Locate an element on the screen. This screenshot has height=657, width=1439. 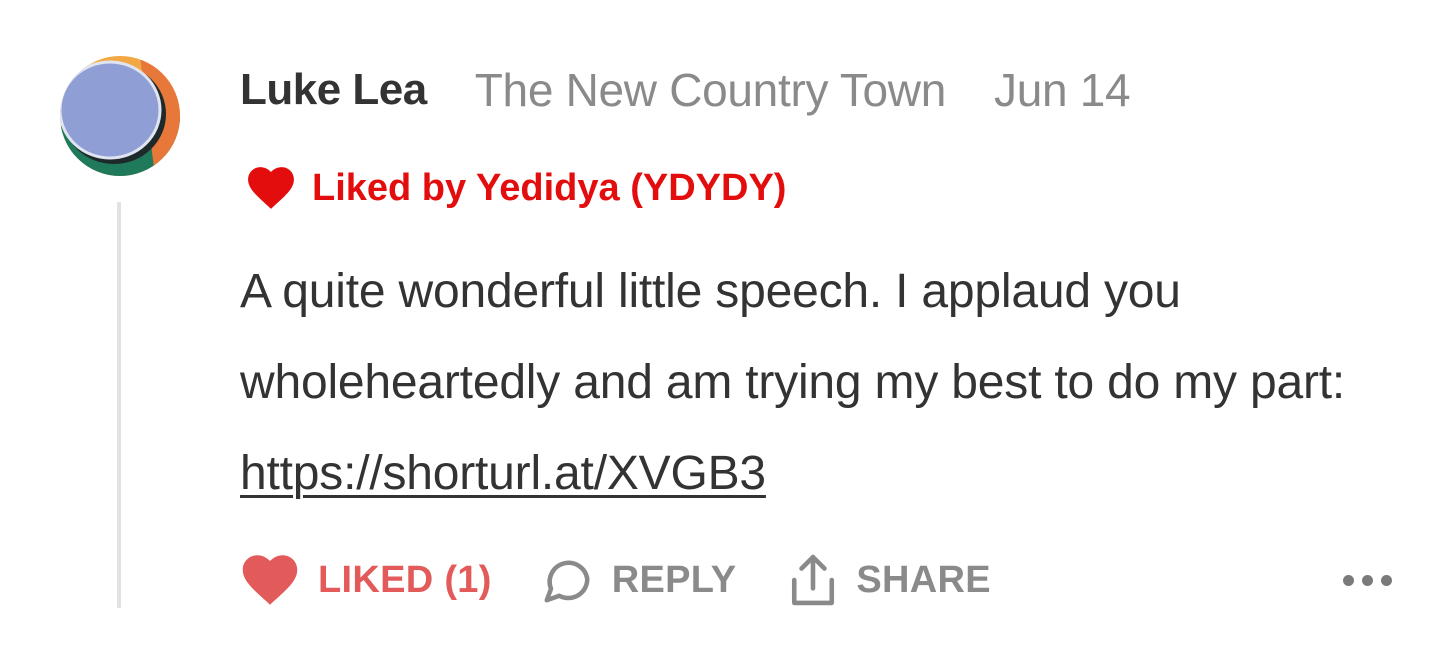
comment-header: Luke Lea The New Country Town Jun 14 is located at coordinates (685, 90).